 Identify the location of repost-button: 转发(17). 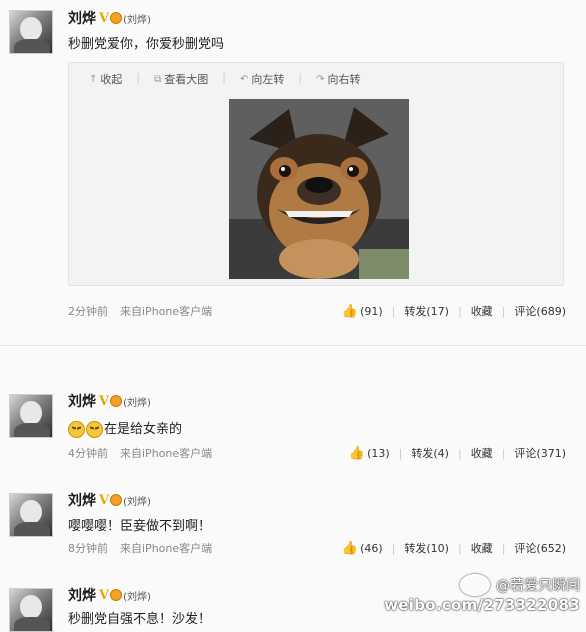
(426, 311).